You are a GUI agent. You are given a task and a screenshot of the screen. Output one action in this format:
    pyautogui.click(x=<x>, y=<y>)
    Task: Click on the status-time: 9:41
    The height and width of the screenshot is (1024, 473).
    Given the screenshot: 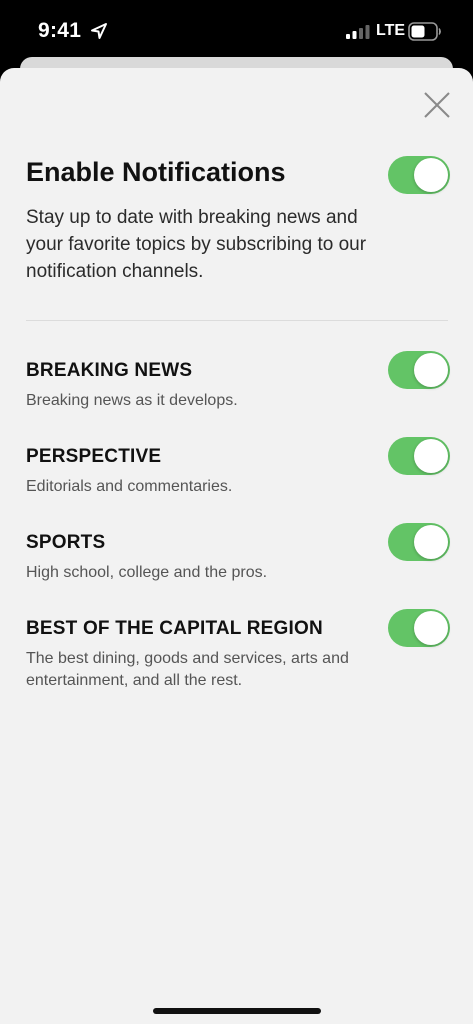 What is the action you would take?
    pyautogui.click(x=60, y=30)
    